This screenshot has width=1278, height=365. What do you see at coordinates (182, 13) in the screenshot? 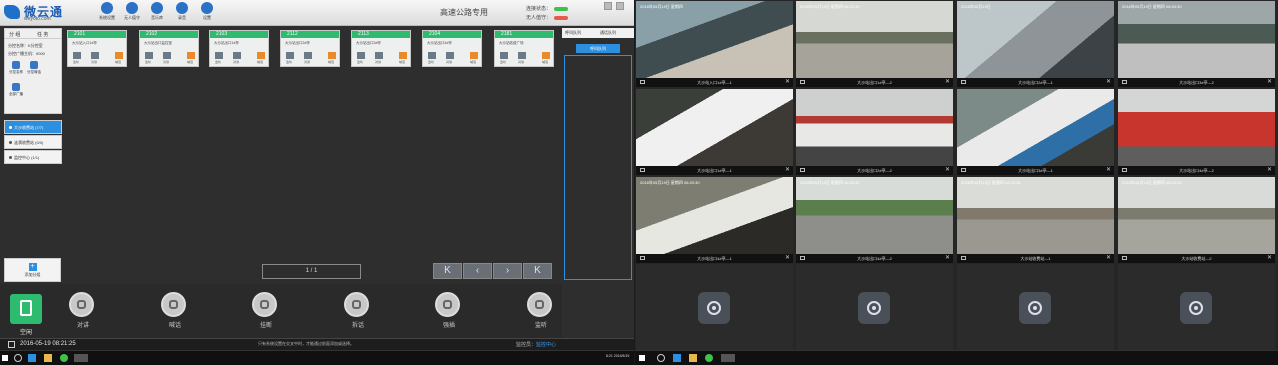
I see `toolbar-record-button: 录音` at bounding box center [182, 13].